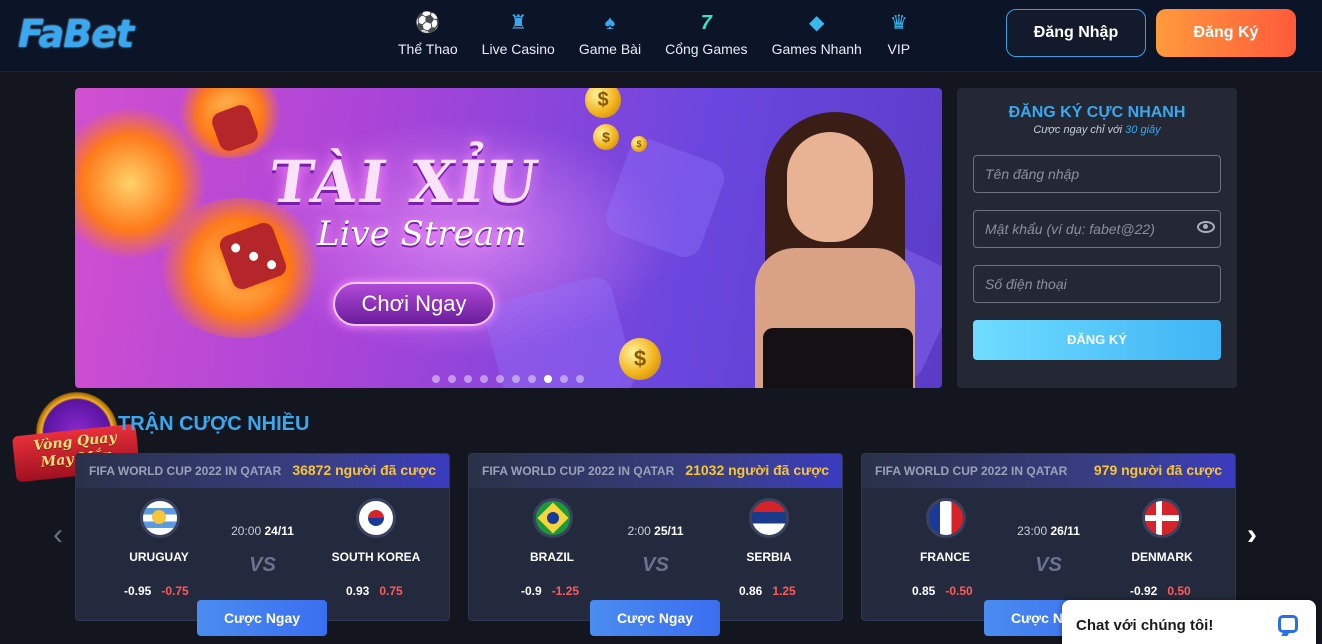 Image resolution: width=1322 pixels, height=644 pixels. Describe the element at coordinates (357, 591) in the screenshot. I see `odd-value: 0.93` at that location.